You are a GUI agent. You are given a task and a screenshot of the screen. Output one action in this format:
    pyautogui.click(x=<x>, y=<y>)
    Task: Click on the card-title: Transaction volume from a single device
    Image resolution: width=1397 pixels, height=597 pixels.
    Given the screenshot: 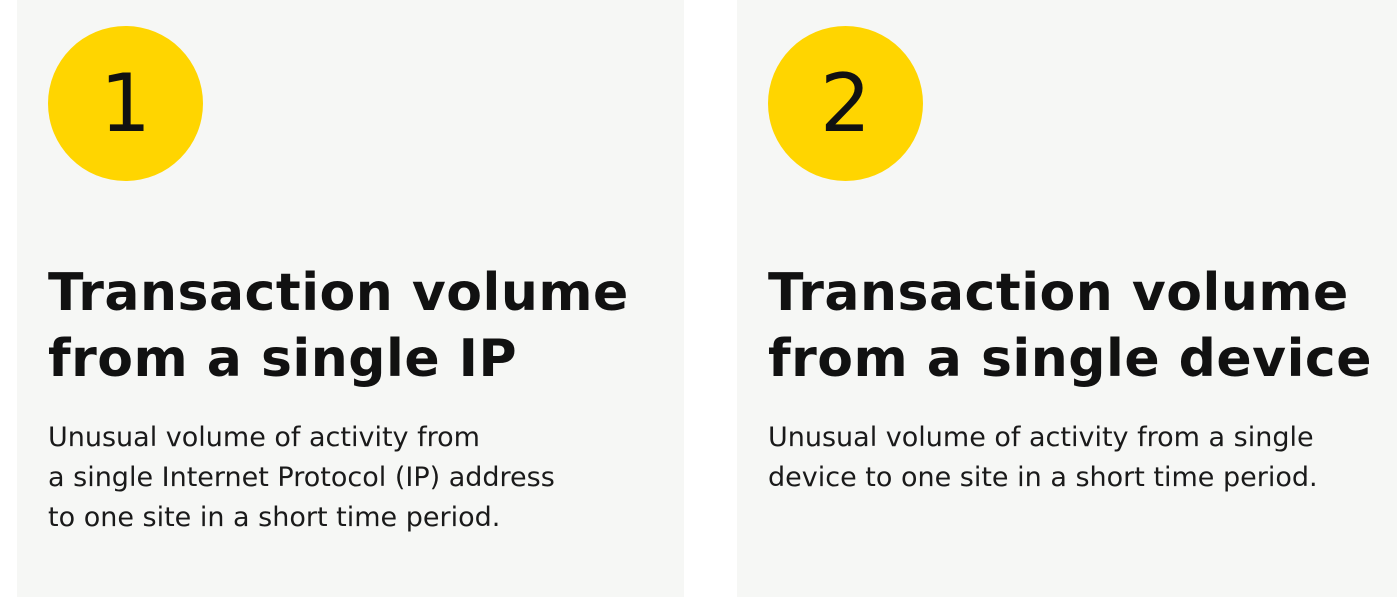 What is the action you would take?
    pyautogui.click(x=1077, y=326)
    